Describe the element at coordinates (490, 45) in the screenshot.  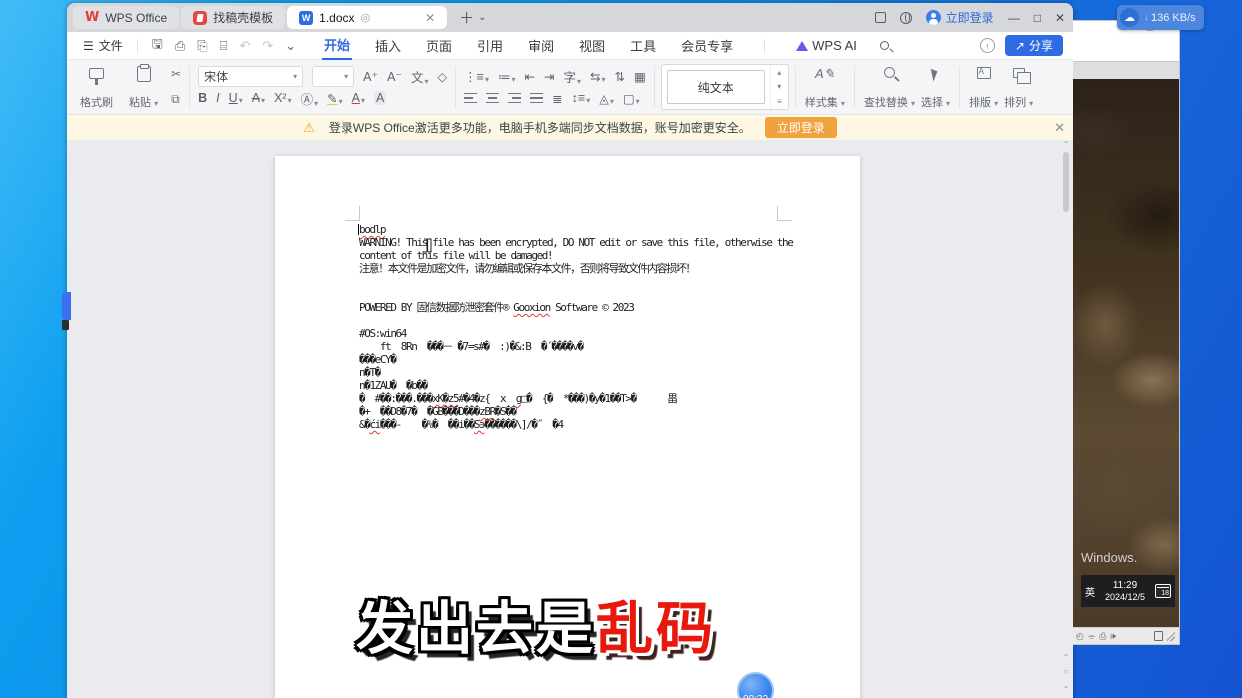
I see `tab-reference: 引用` at that location.